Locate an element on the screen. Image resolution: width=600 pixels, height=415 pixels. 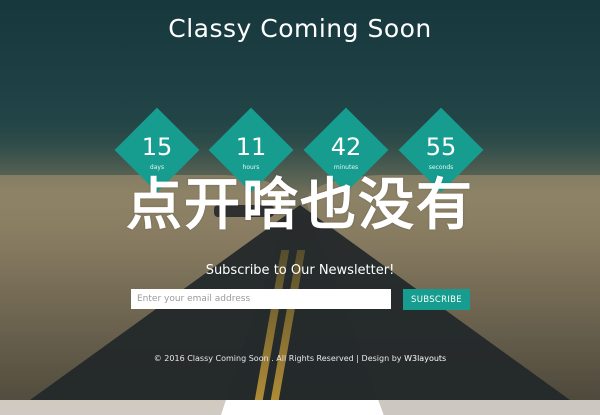
countdown-value: 11 is located at coordinates (251, 147).